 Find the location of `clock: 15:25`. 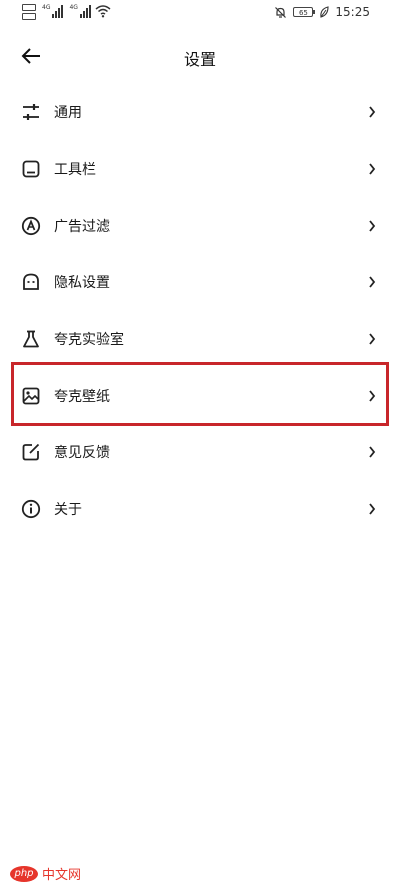

clock: 15:25 is located at coordinates (352, 12).